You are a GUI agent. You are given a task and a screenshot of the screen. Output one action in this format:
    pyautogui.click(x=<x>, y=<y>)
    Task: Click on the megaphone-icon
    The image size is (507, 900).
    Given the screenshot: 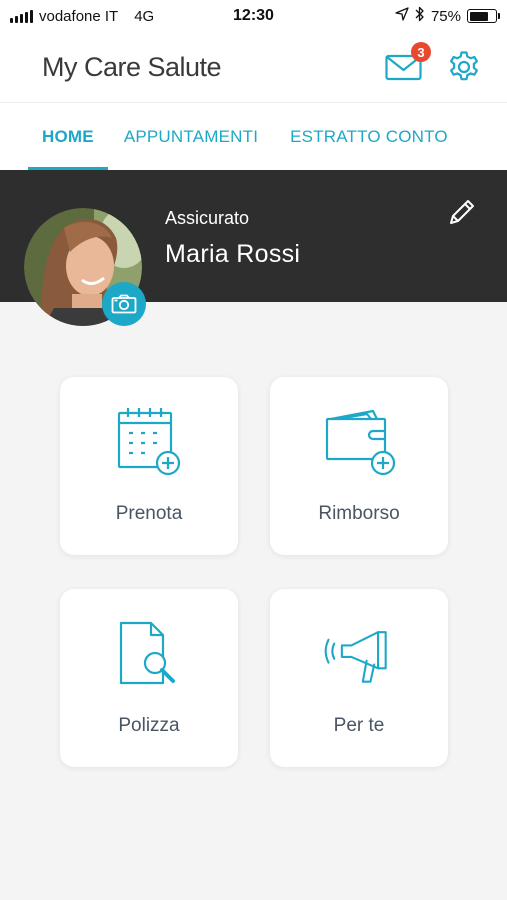 What is the action you would take?
    pyautogui.click(x=359, y=655)
    